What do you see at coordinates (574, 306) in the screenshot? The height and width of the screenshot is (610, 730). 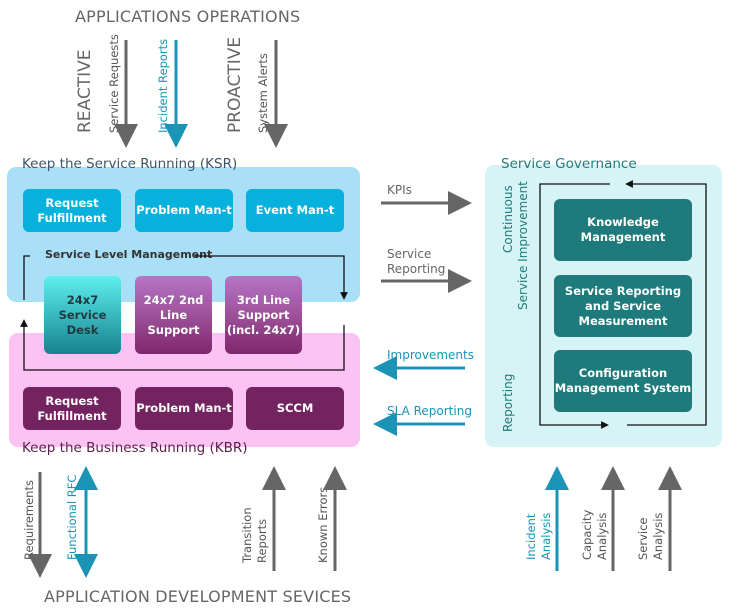 I see `governance-loop-top` at bounding box center [574, 306].